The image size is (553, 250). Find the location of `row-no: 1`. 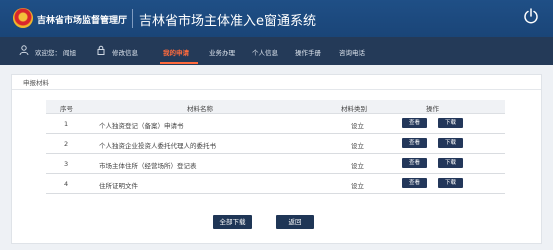

row-no: 1 is located at coordinates (66, 124).